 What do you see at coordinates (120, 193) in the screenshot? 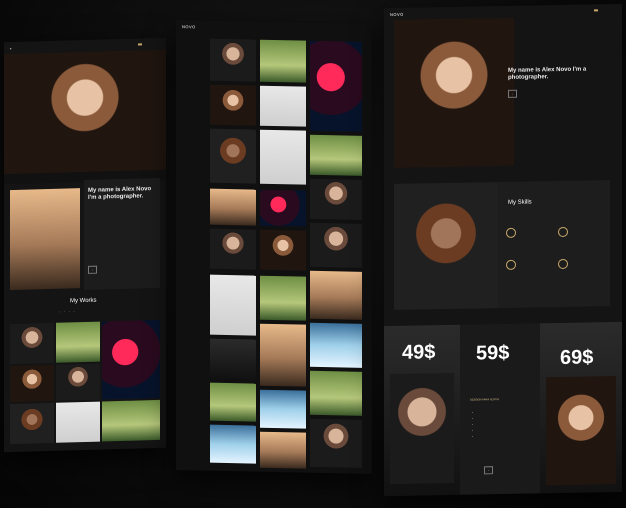
I see `about-headline: My name is Alex Novo I'm a photographer.` at bounding box center [120, 193].